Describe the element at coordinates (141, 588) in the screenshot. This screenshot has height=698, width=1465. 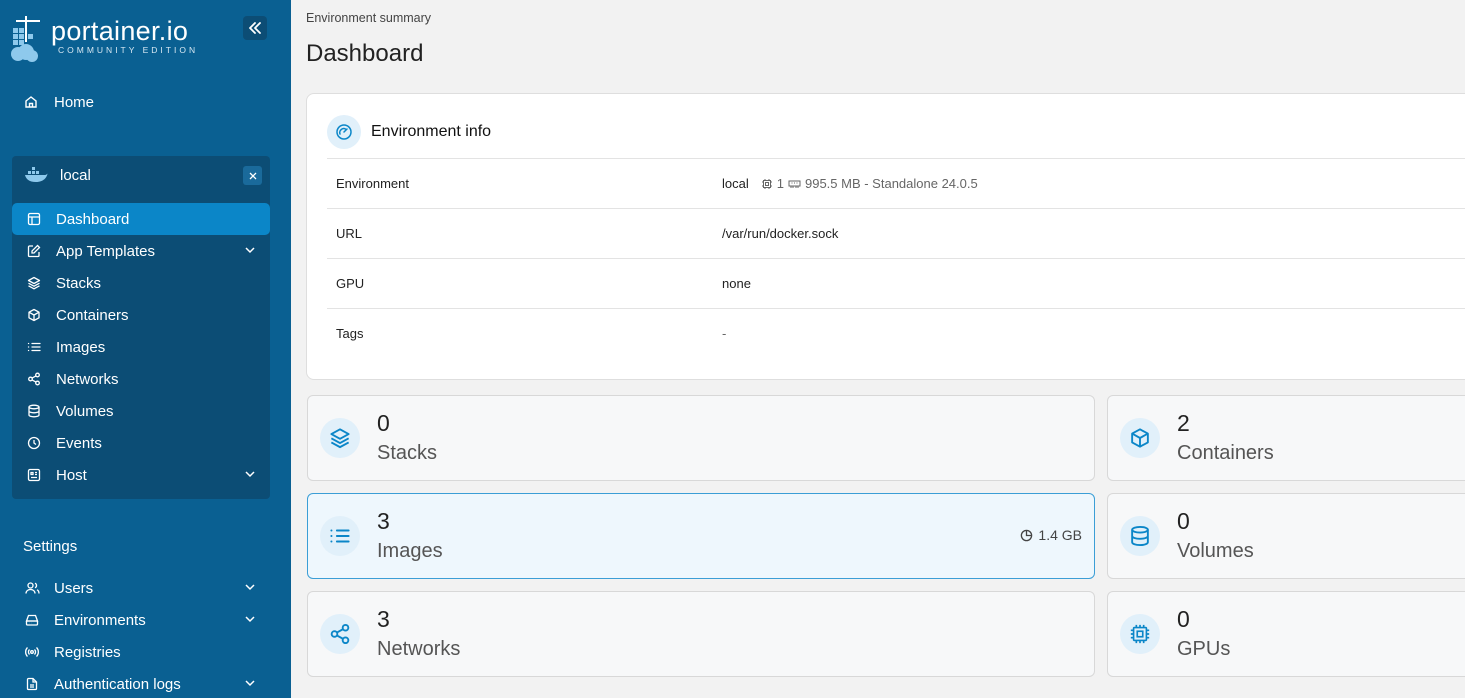
I see `sidebar-item-users: Users` at that location.